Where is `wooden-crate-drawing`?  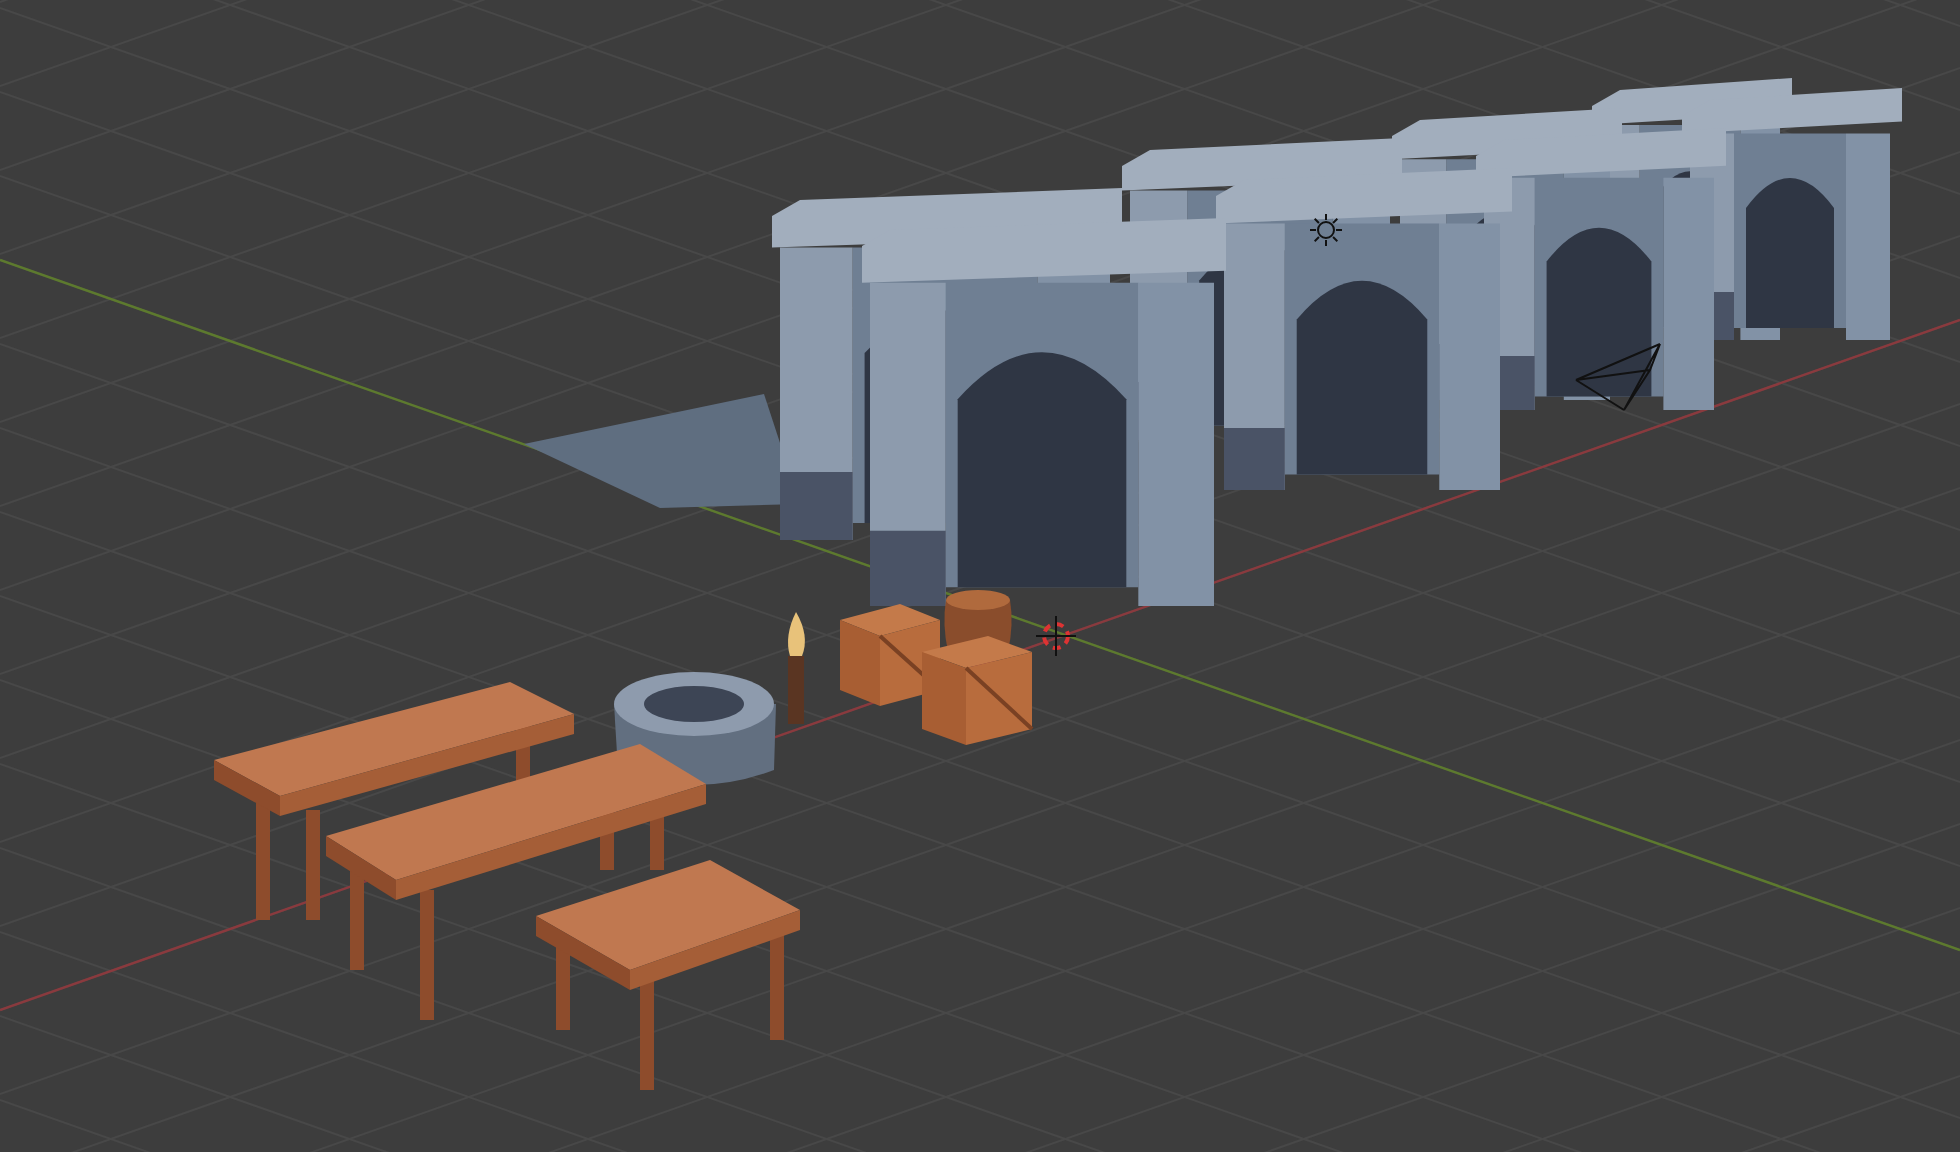 wooden-crate-drawing is located at coordinates (978, 690).